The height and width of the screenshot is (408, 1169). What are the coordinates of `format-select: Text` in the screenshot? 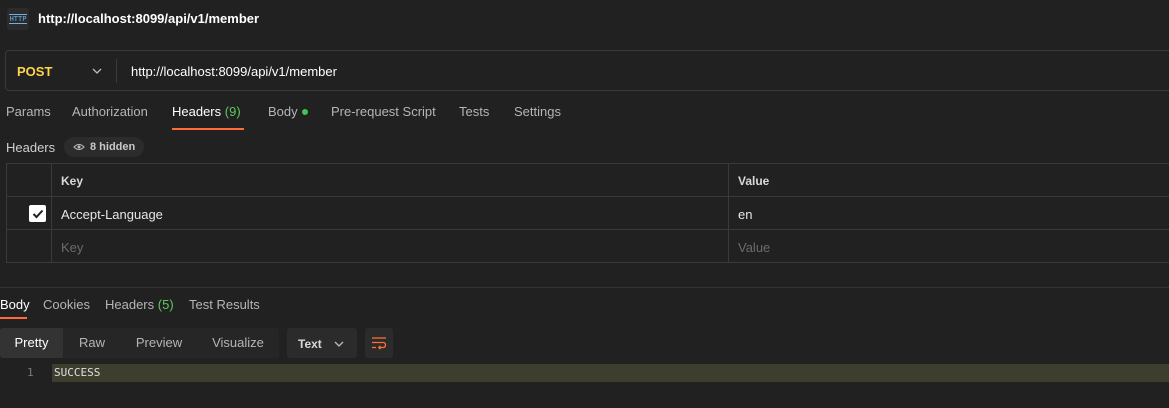 It's located at (322, 343).